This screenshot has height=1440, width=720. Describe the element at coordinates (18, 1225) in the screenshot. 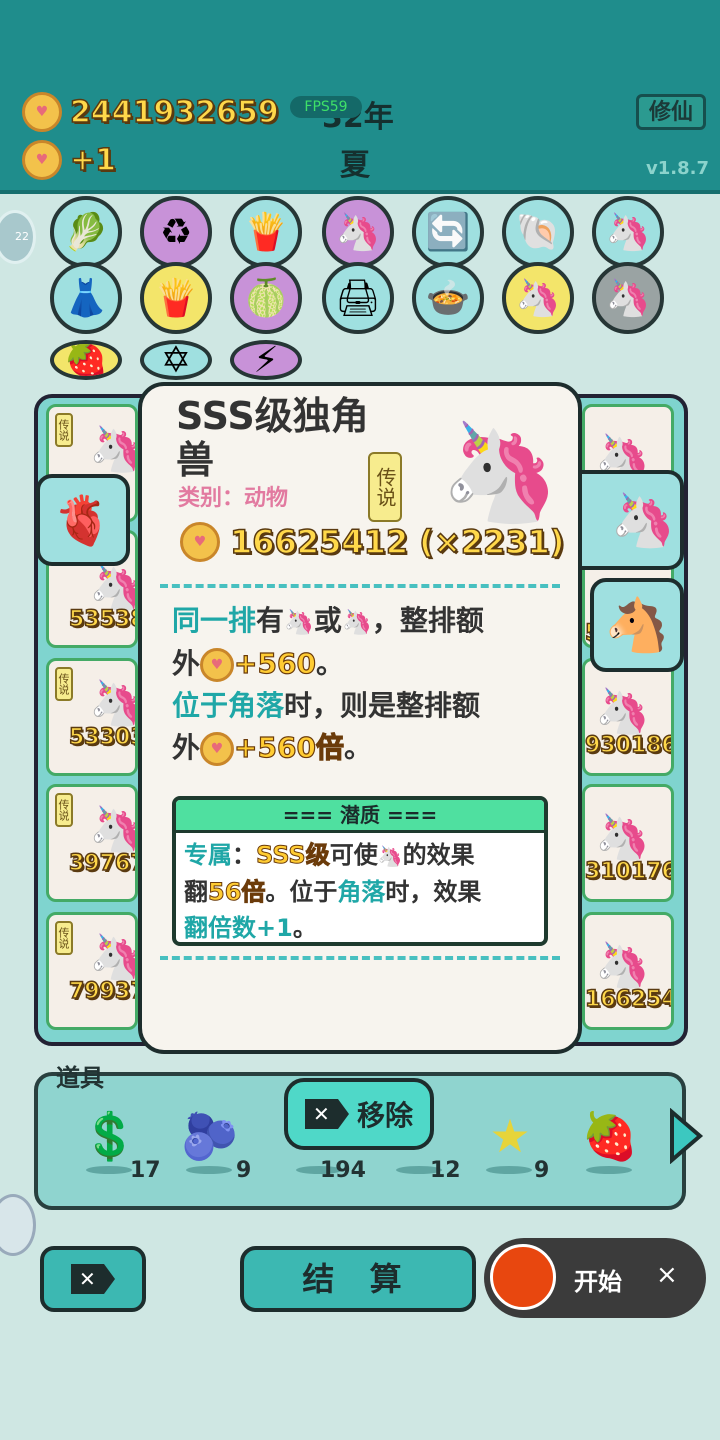

I see `avatar` at that location.